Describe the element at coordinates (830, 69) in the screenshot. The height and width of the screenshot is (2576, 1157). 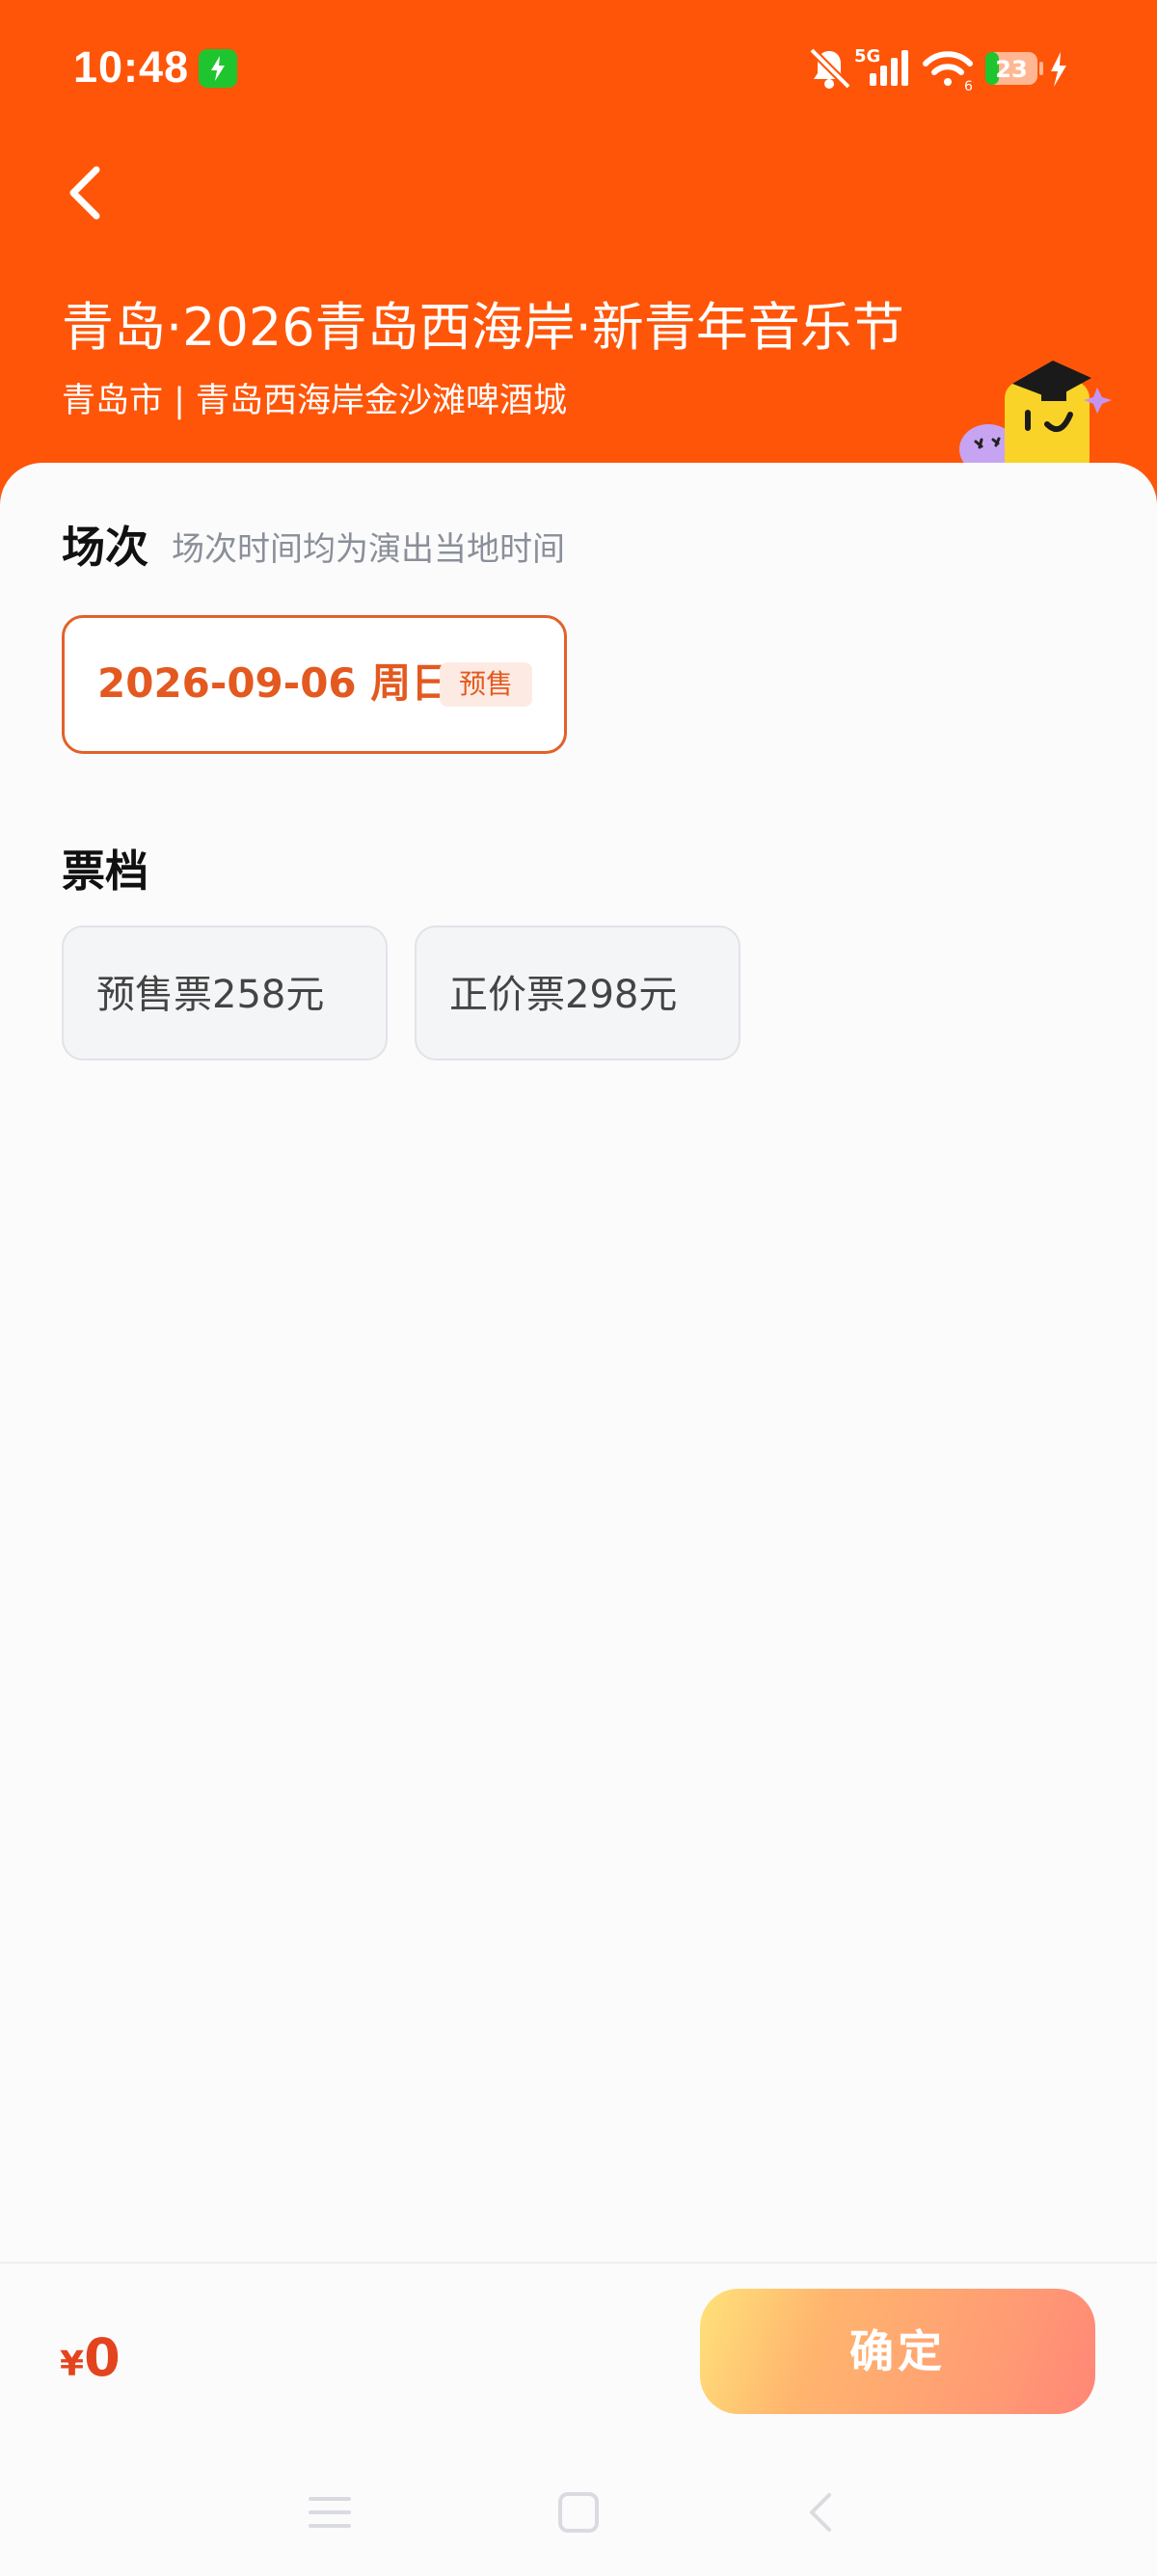
I see `mute-bell-icon` at that location.